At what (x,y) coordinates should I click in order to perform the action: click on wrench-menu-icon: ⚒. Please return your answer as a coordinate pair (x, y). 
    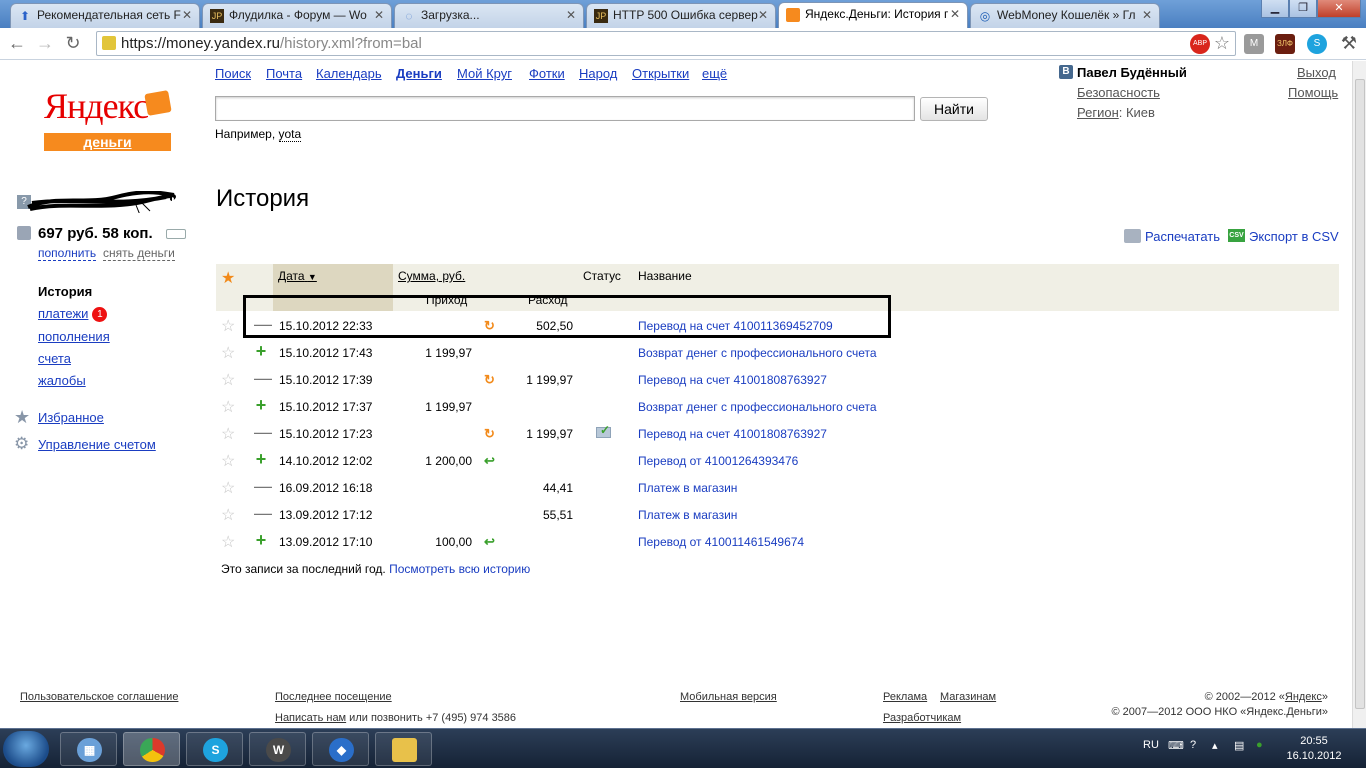
    Looking at the image, I should click on (1349, 43).